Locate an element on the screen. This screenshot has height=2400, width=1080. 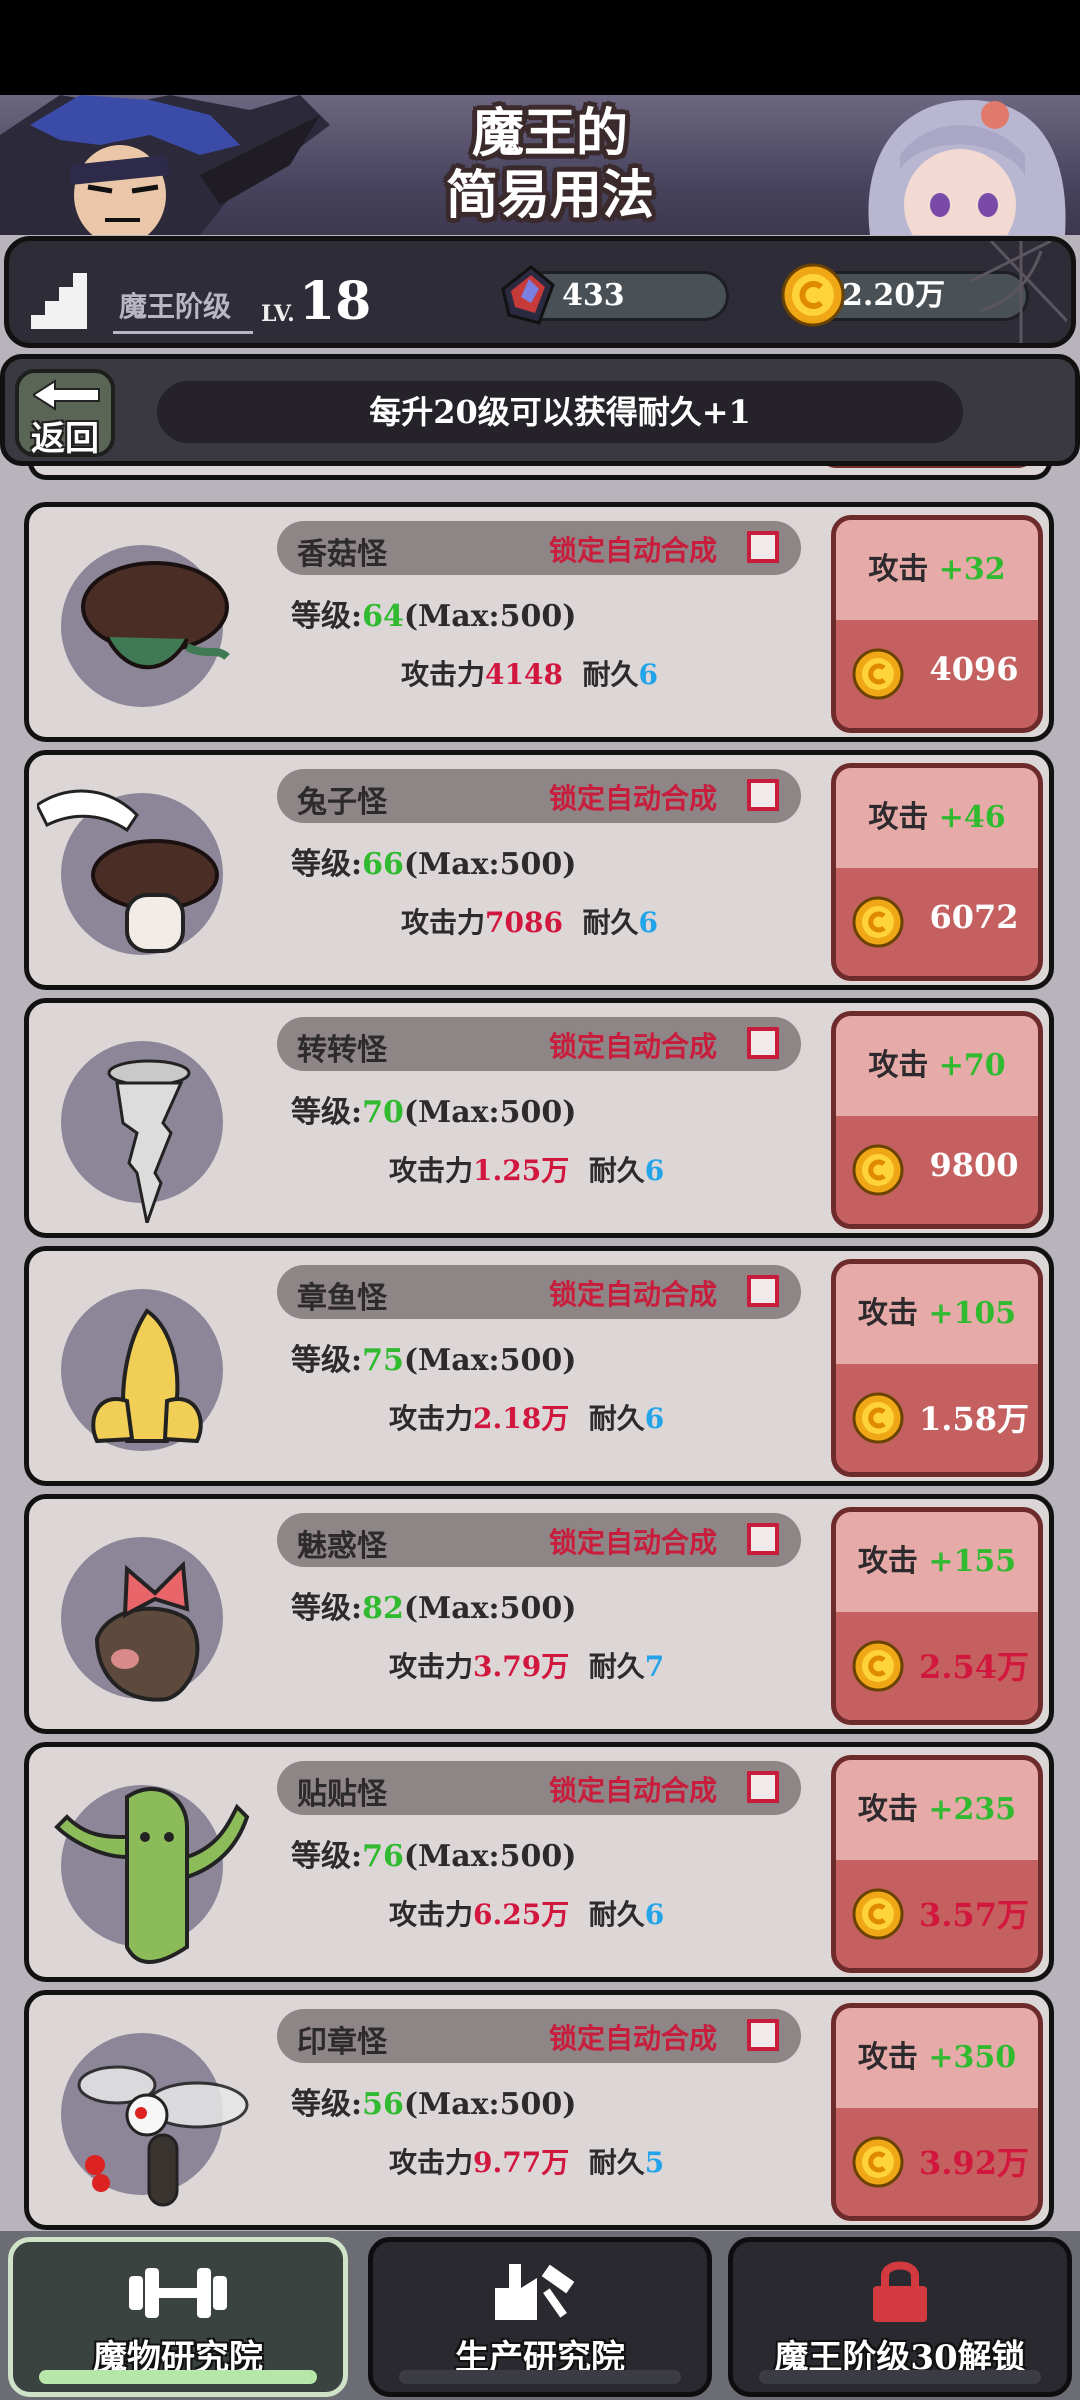
stairs-icon is located at coordinates (59, 301).